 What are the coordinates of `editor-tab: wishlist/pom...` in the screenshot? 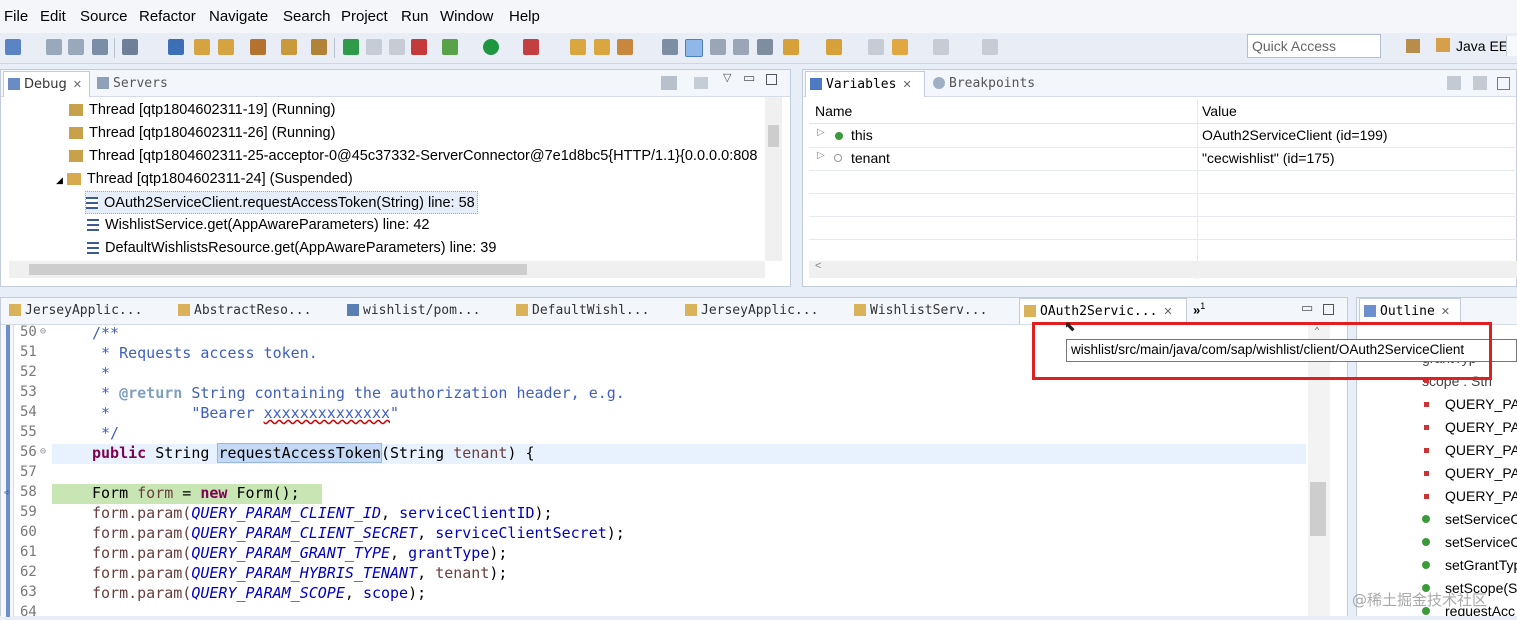 It's located at (427, 311).